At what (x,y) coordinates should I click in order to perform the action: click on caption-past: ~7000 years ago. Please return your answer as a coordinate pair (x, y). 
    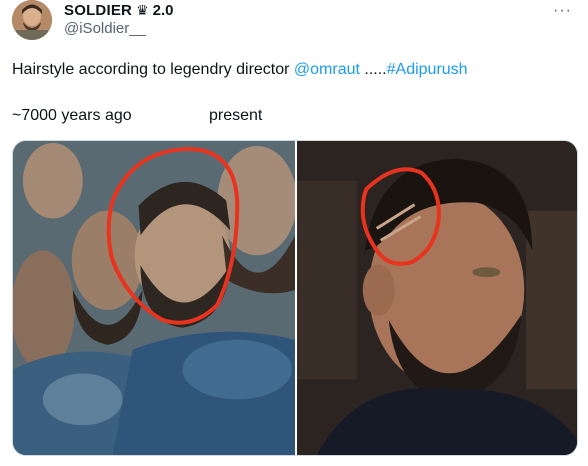
    Looking at the image, I should click on (72, 115).